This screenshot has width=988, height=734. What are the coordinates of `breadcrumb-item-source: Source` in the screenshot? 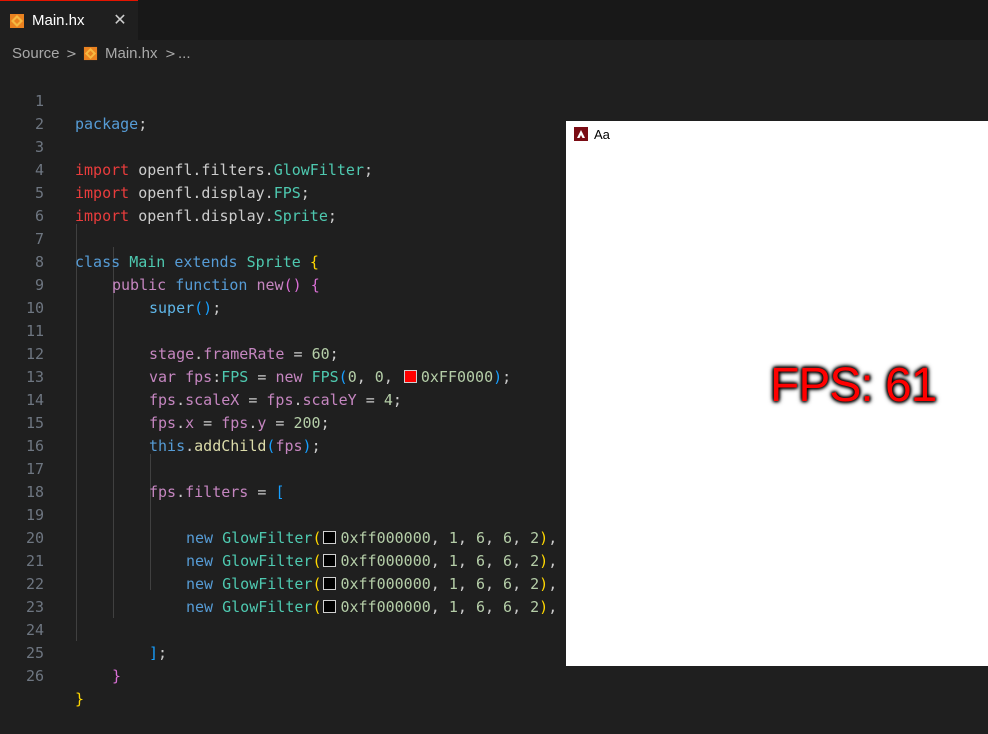 It's located at (36, 53).